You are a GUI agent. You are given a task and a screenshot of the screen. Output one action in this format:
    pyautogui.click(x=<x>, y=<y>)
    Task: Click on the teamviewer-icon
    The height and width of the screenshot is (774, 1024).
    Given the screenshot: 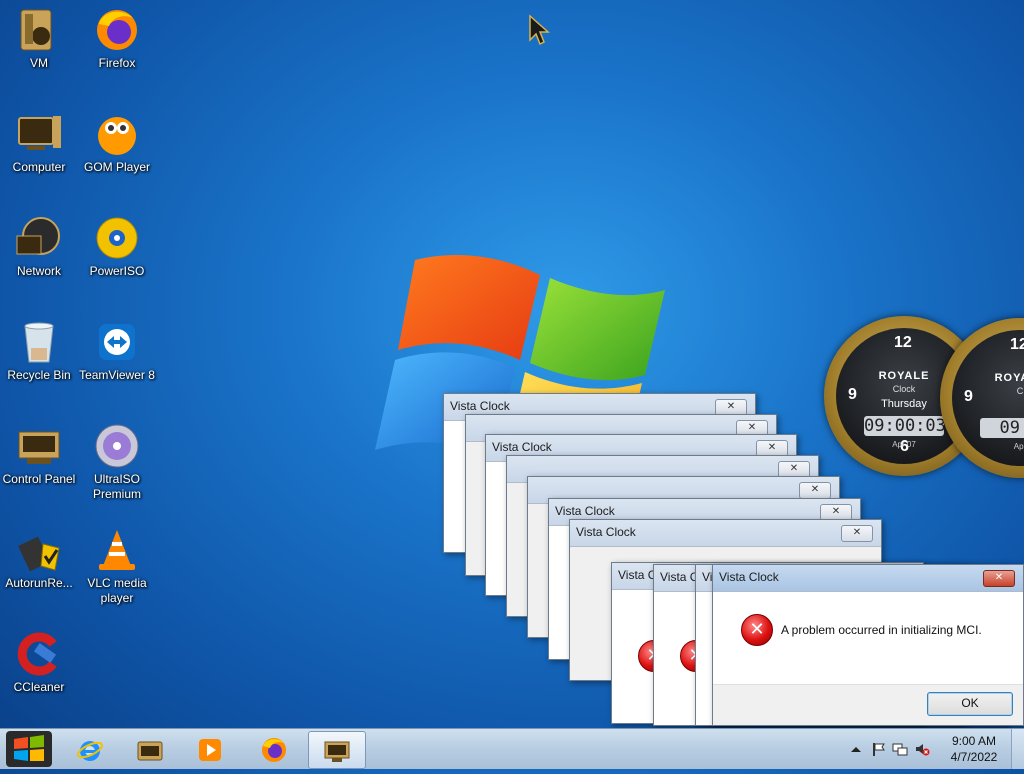 What is the action you would take?
    pyautogui.click(x=117, y=342)
    